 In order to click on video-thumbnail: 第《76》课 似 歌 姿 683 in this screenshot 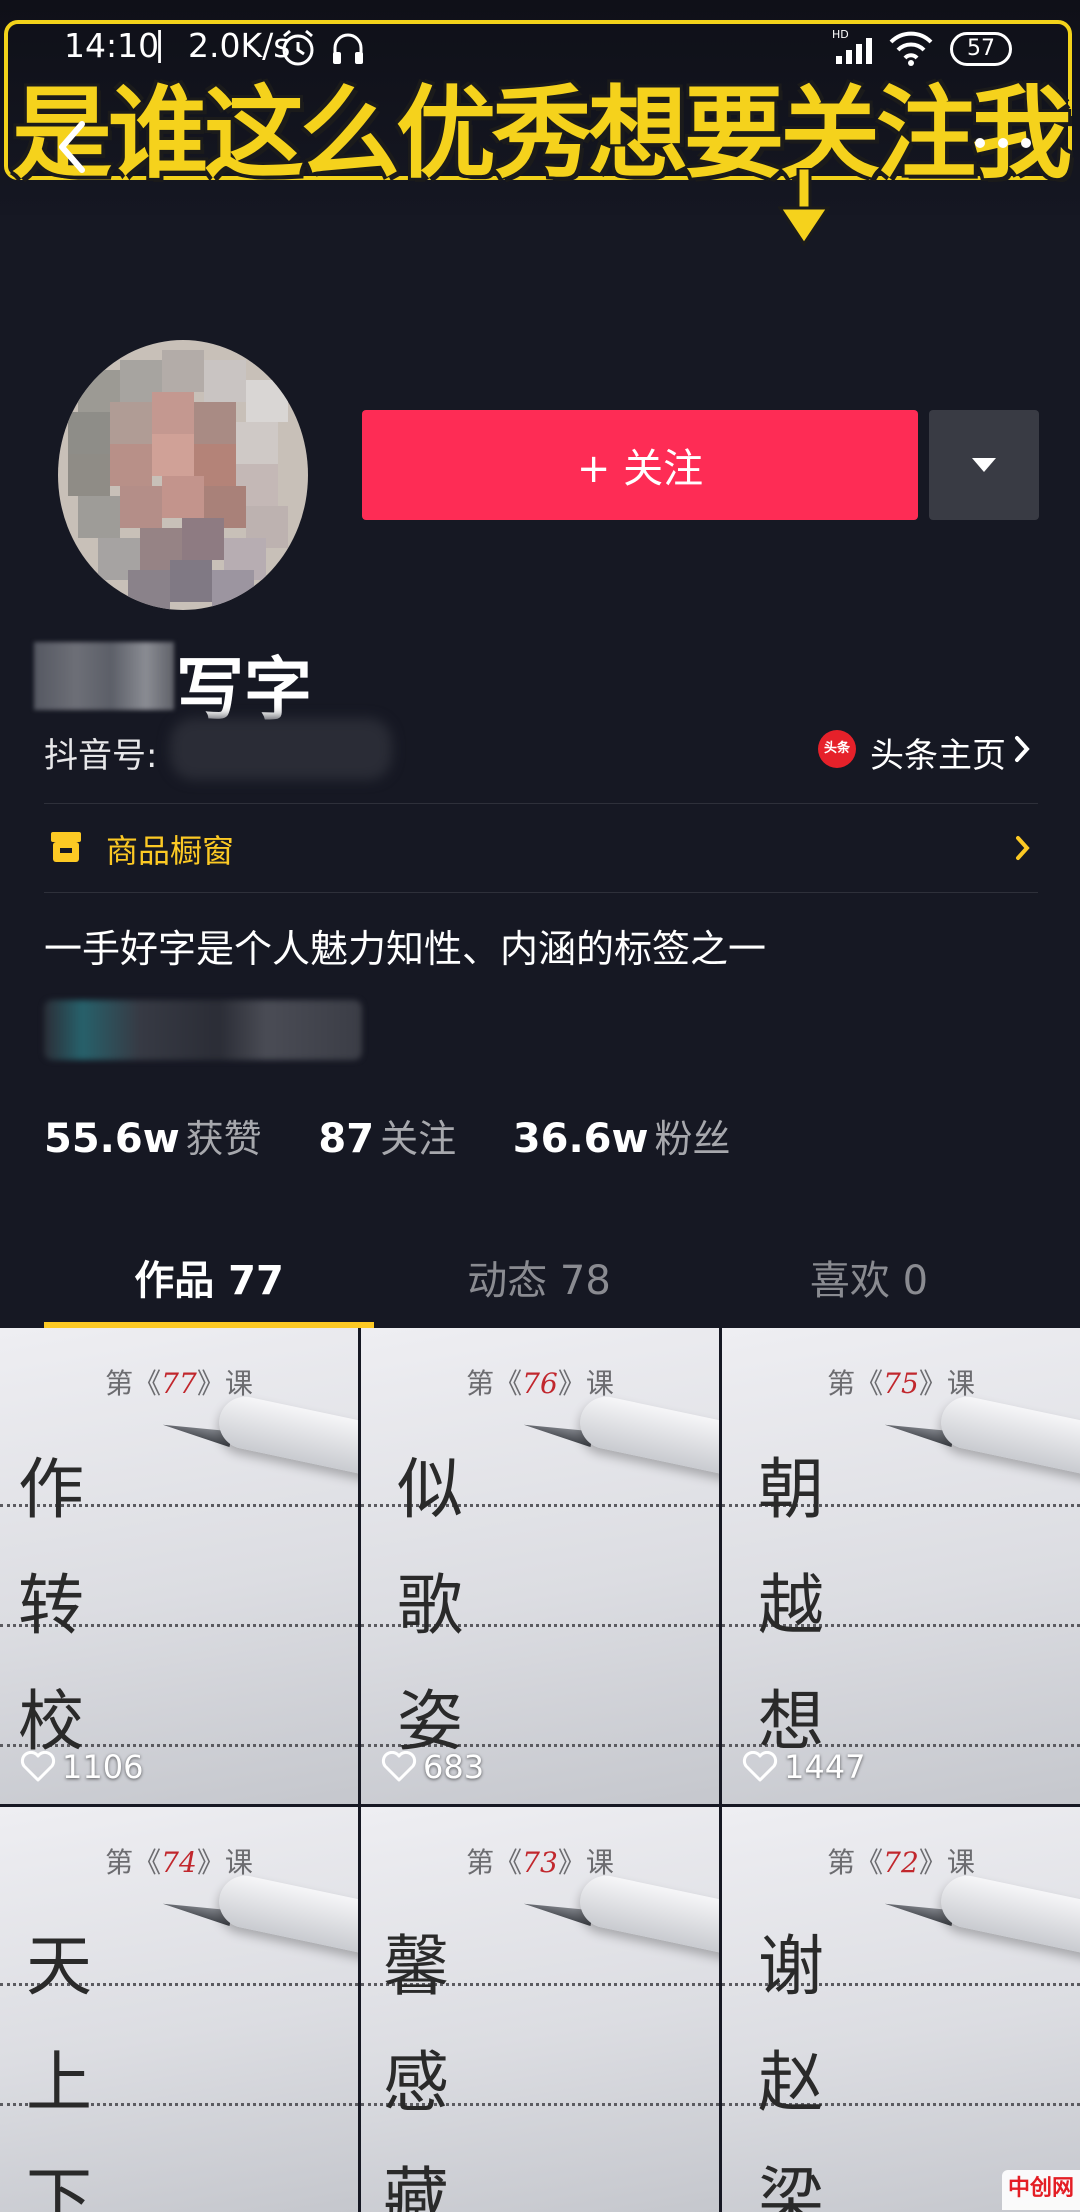, I will do `click(540, 1566)`.